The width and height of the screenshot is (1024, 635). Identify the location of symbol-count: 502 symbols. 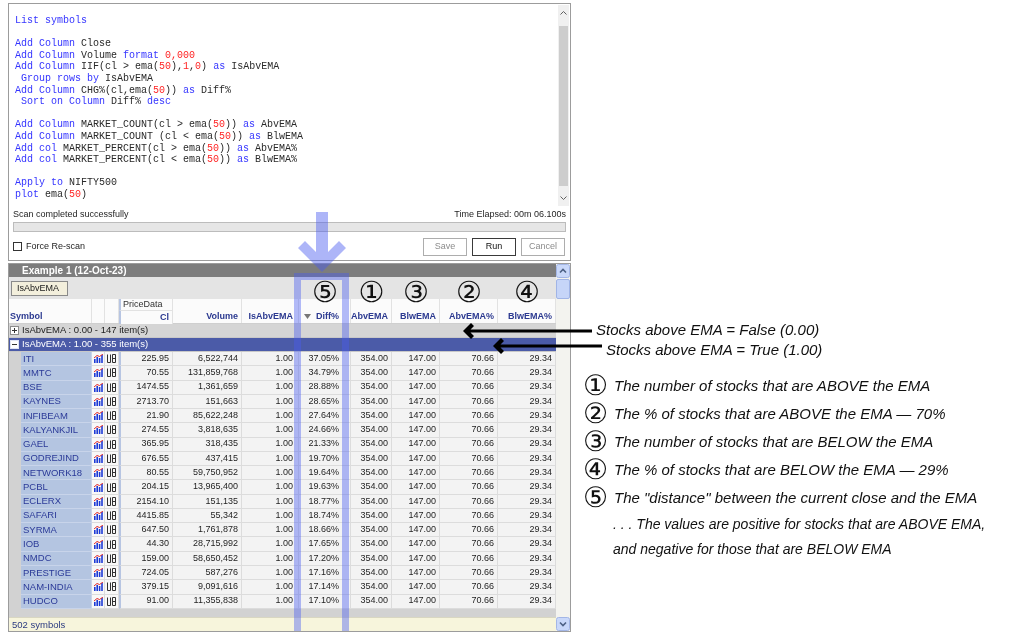
(282, 624).